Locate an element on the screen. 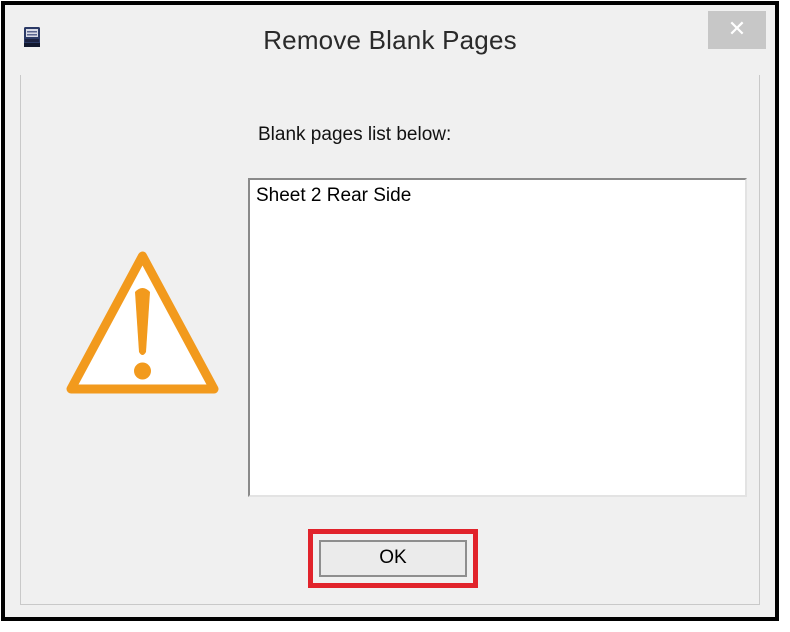 This screenshot has width=790, height=632. window-title: Remove Blank Pages is located at coordinates (390, 40).